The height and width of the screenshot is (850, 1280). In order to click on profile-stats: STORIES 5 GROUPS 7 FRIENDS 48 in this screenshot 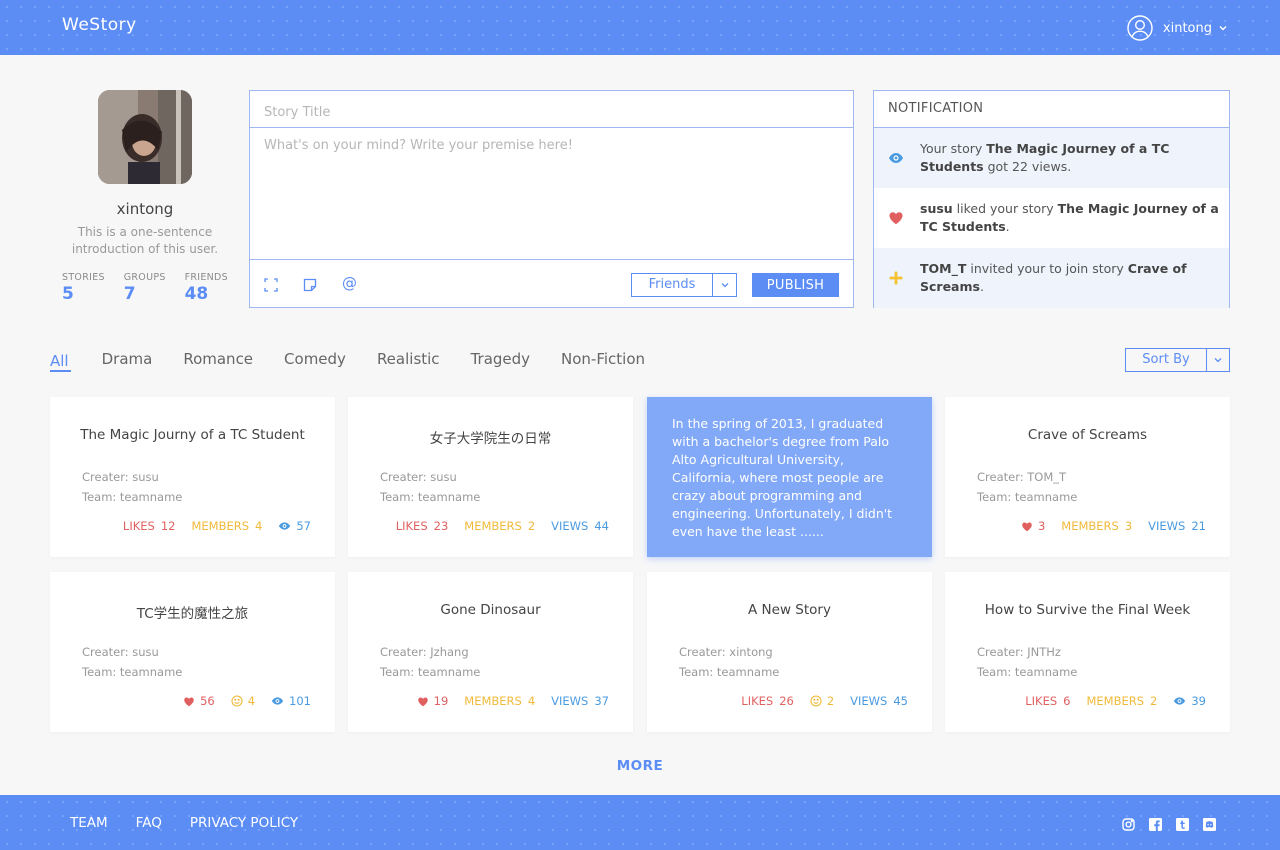, I will do `click(145, 288)`.